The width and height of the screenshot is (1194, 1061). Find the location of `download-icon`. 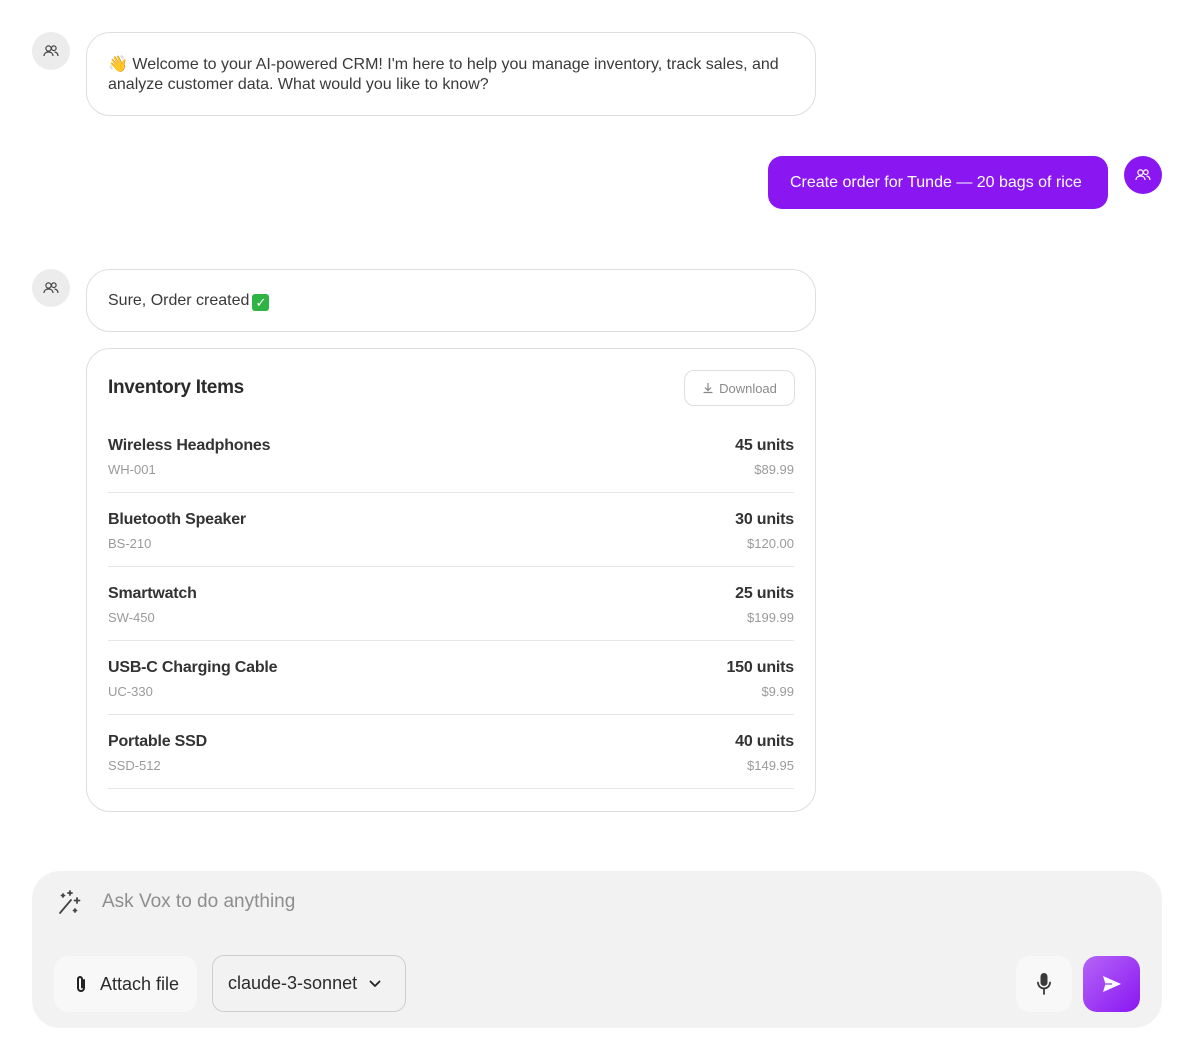

download-icon is located at coordinates (708, 388).